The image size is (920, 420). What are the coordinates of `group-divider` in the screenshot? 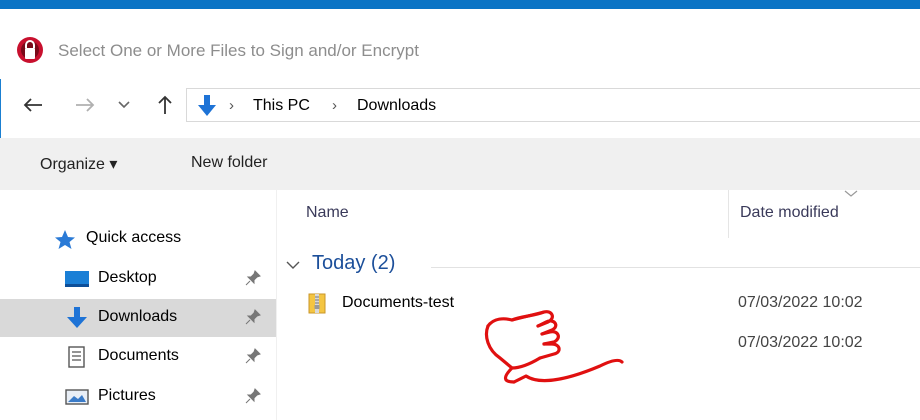 It's located at (675, 267).